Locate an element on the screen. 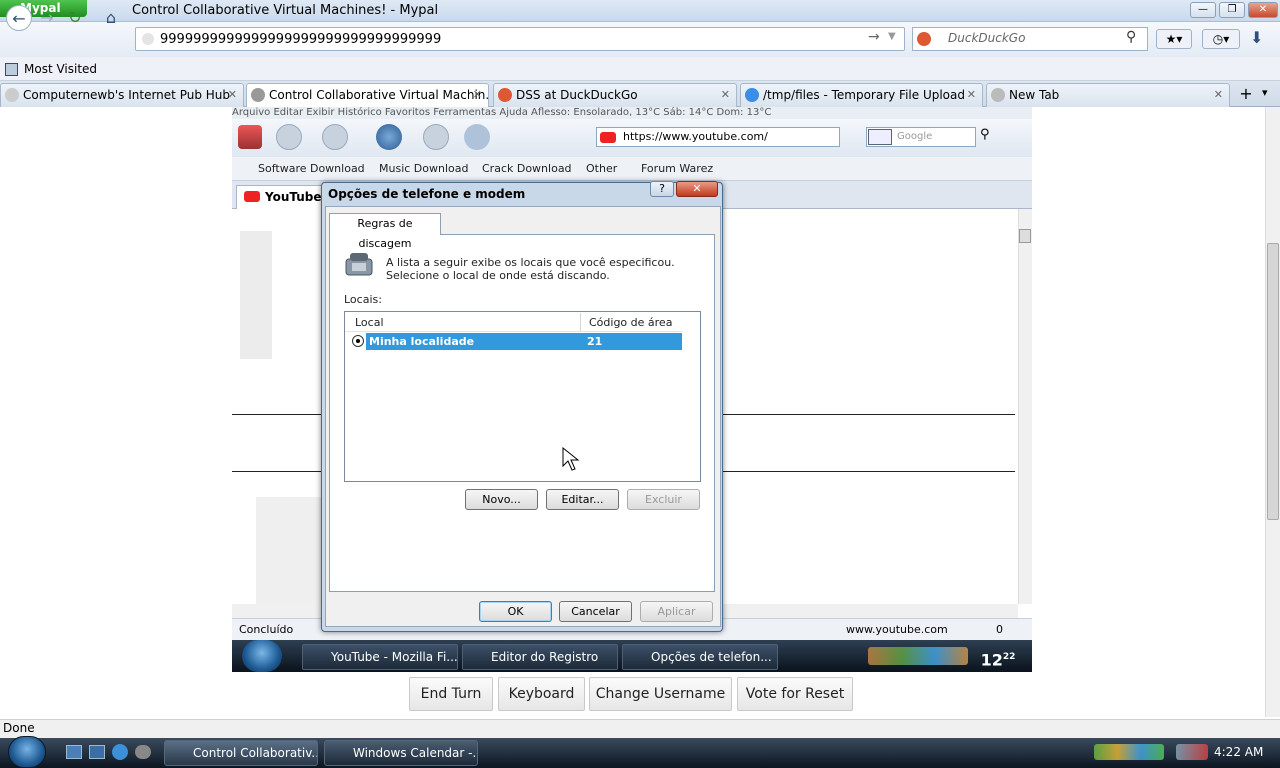  column-header-area-code: Código de área is located at coordinates (630, 322).